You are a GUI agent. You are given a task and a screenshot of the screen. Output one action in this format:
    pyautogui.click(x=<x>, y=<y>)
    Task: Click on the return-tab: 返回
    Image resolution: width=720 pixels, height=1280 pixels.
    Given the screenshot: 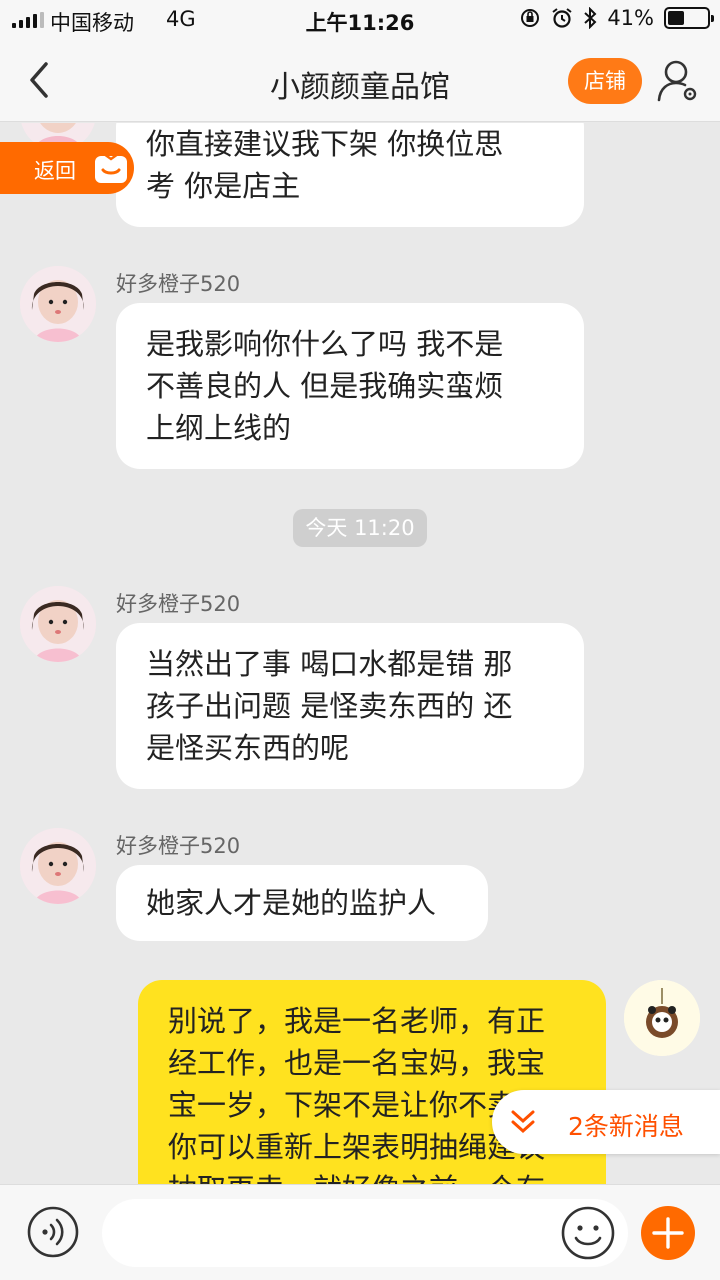 What is the action you would take?
    pyautogui.click(x=67, y=168)
    